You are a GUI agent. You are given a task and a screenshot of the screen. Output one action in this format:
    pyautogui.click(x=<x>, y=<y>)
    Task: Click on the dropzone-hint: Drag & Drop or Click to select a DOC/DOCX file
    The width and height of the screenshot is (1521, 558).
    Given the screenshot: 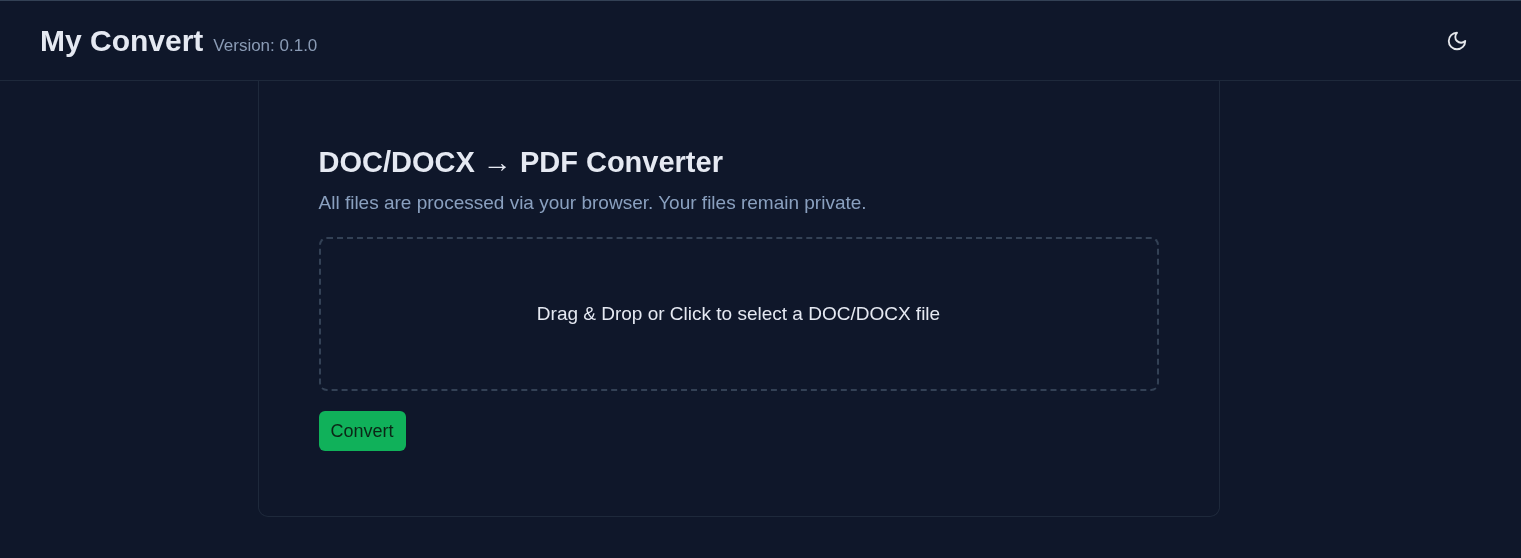 What is the action you would take?
    pyautogui.click(x=738, y=314)
    